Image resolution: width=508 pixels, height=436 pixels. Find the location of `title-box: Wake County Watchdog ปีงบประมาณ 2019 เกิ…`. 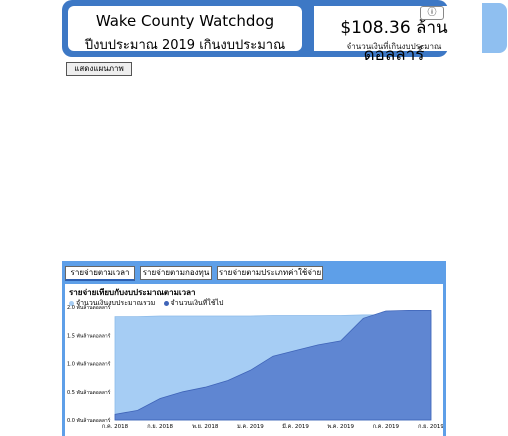

title-box: Wake County Watchdog ปีงบประมาณ 2019 เกิ… is located at coordinates (185, 29).